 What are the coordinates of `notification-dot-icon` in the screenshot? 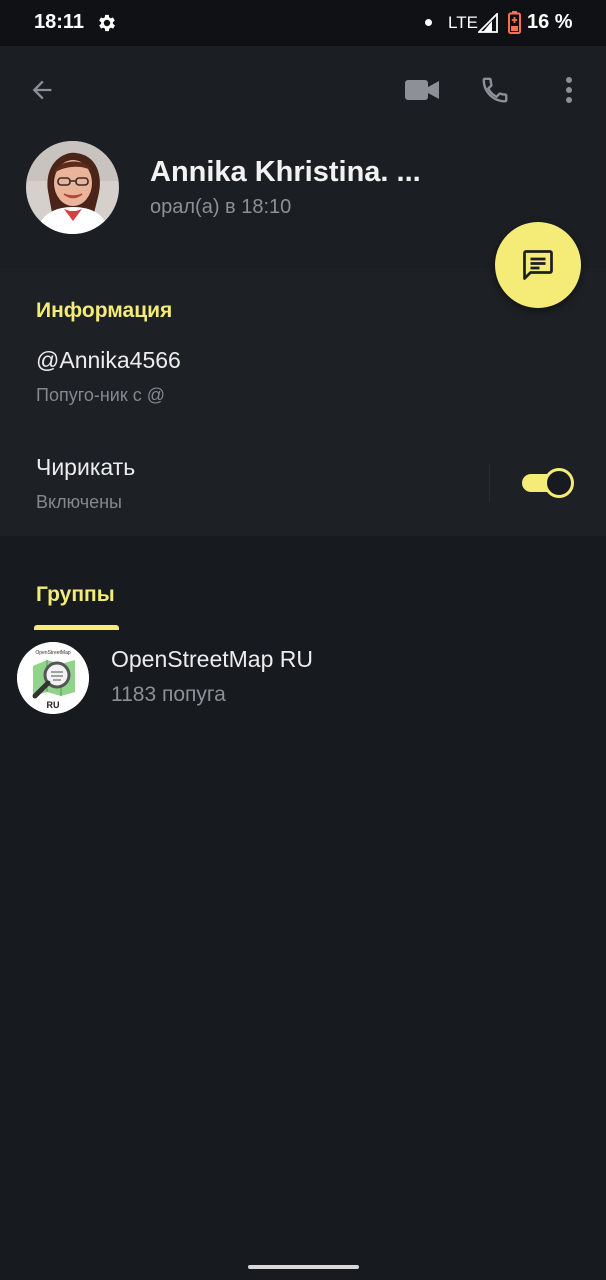 It's located at (428, 22).